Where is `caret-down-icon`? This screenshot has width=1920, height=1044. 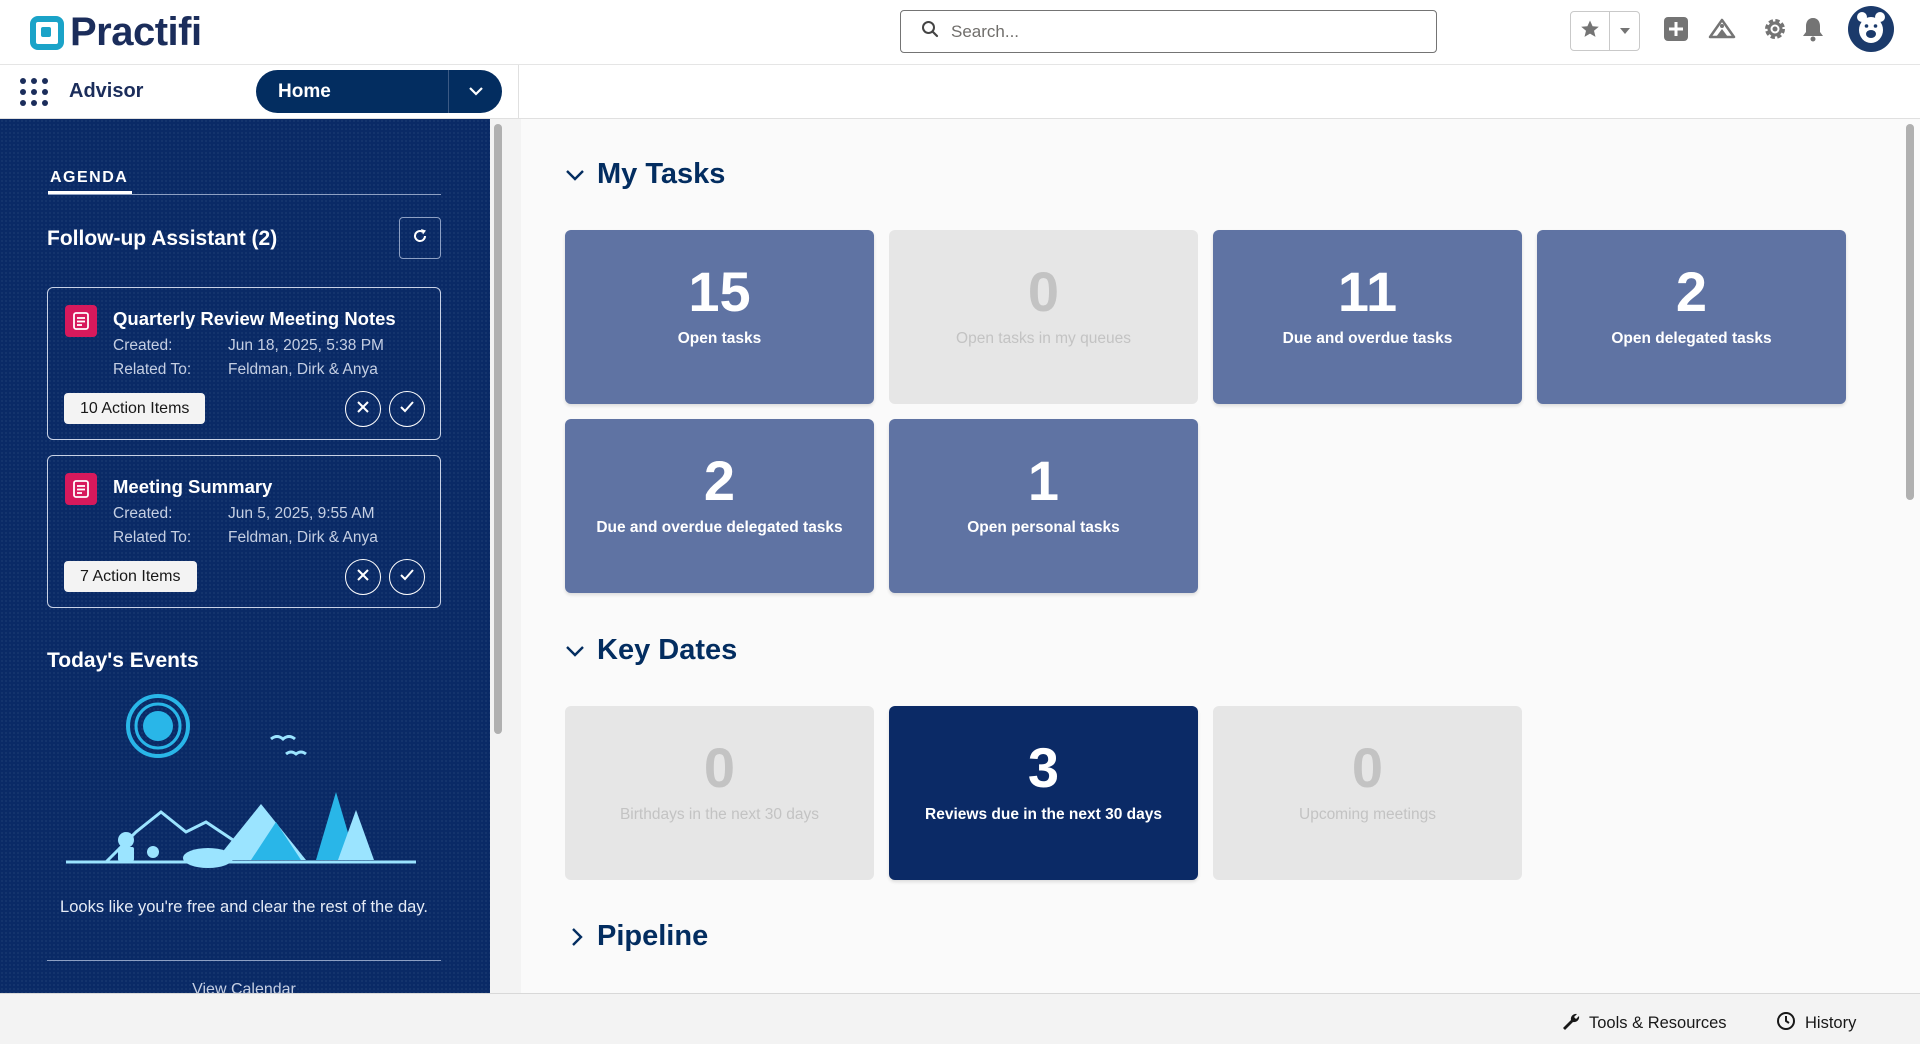 caret-down-icon is located at coordinates (1625, 31).